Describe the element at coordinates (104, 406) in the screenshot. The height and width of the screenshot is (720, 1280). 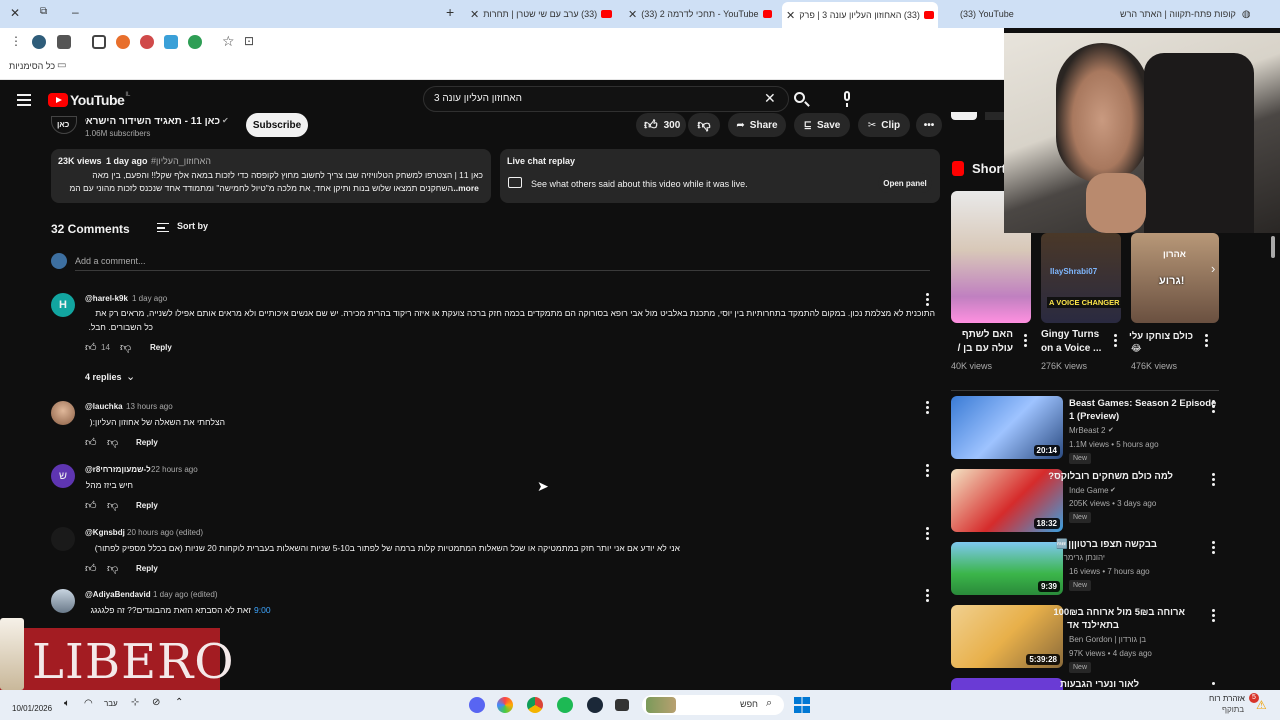
I see `comment-author: @lauchka` at that location.